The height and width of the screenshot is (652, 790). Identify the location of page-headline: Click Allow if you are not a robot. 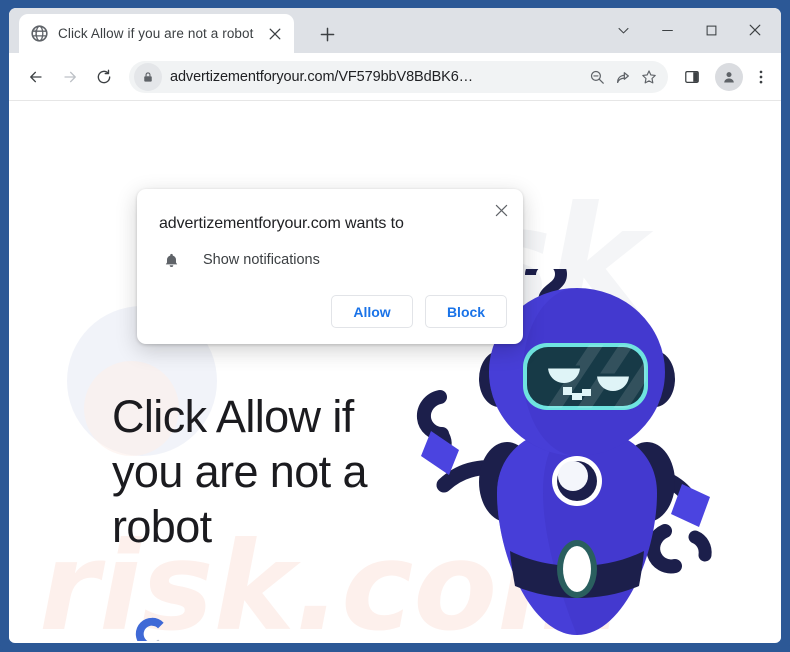
(239, 471).